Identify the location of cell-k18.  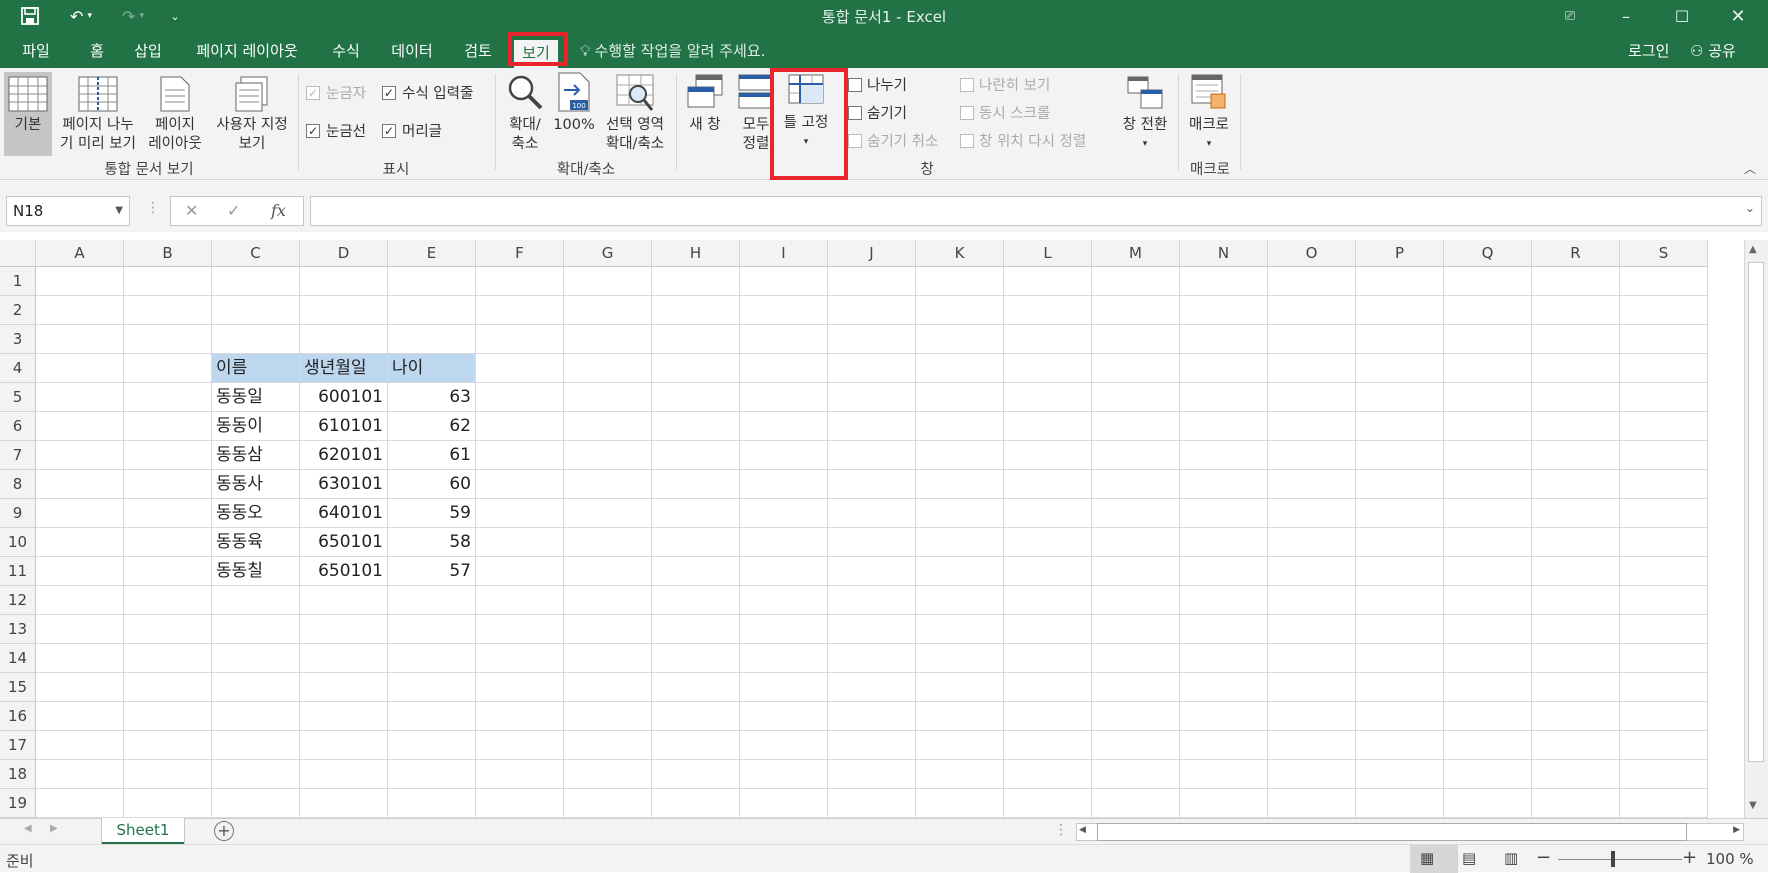
(960, 774).